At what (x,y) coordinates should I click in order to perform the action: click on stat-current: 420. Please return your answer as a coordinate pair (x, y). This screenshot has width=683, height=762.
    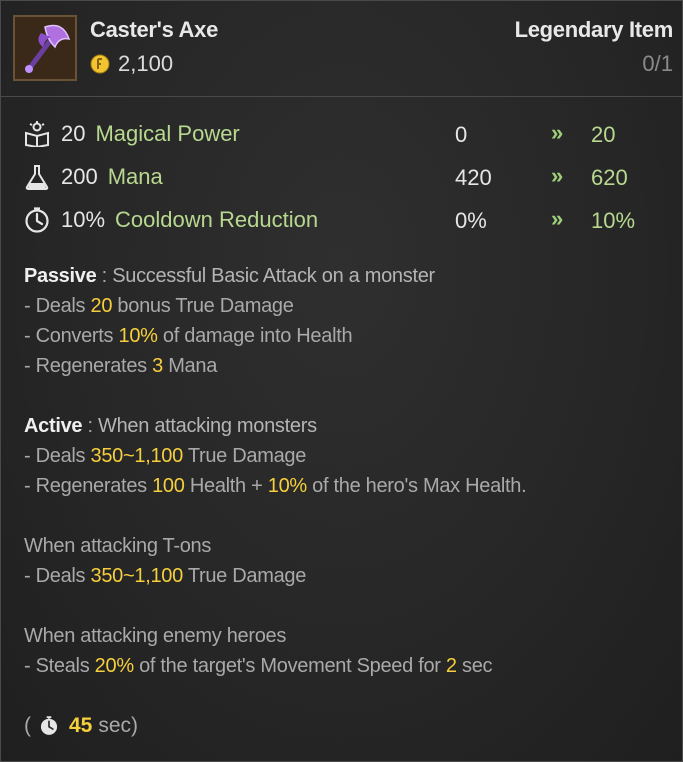
    Looking at the image, I should click on (473, 177).